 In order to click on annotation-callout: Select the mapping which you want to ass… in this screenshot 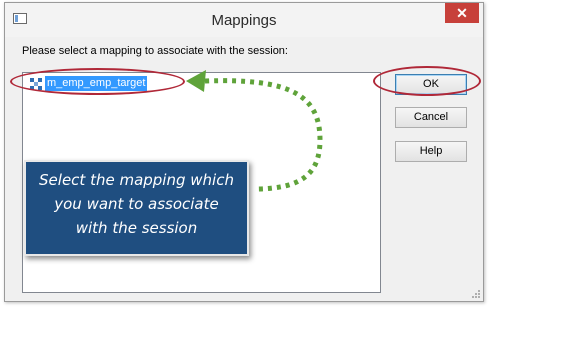, I will do `click(136, 208)`.